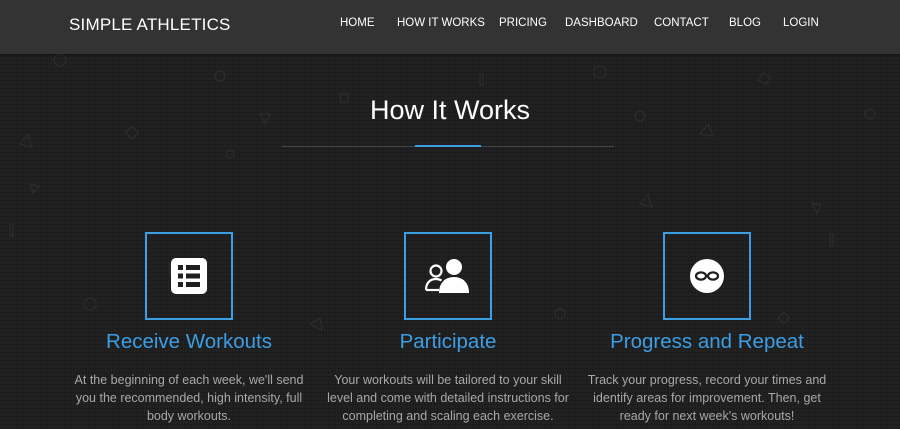  I want to click on users-icon, so click(446, 276).